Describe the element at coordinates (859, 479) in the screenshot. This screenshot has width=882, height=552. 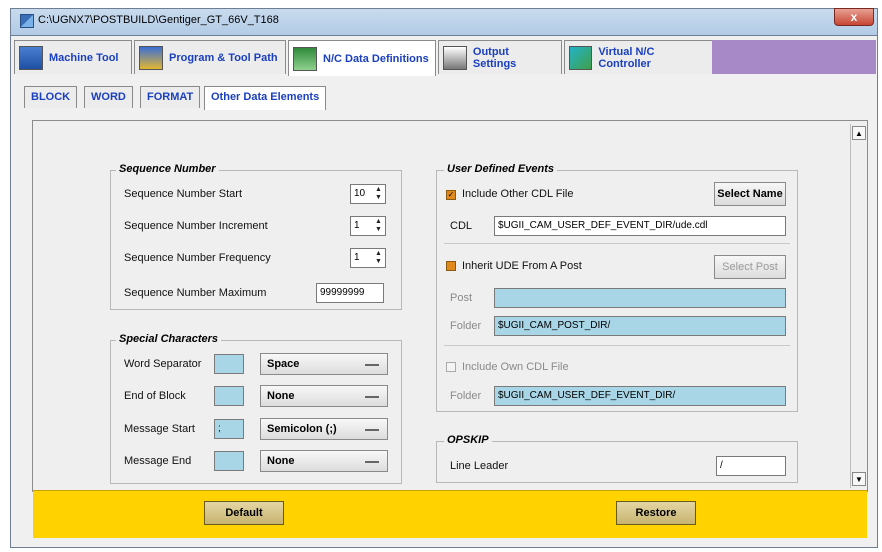
I see `scroll-down-icon: ▼` at that location.